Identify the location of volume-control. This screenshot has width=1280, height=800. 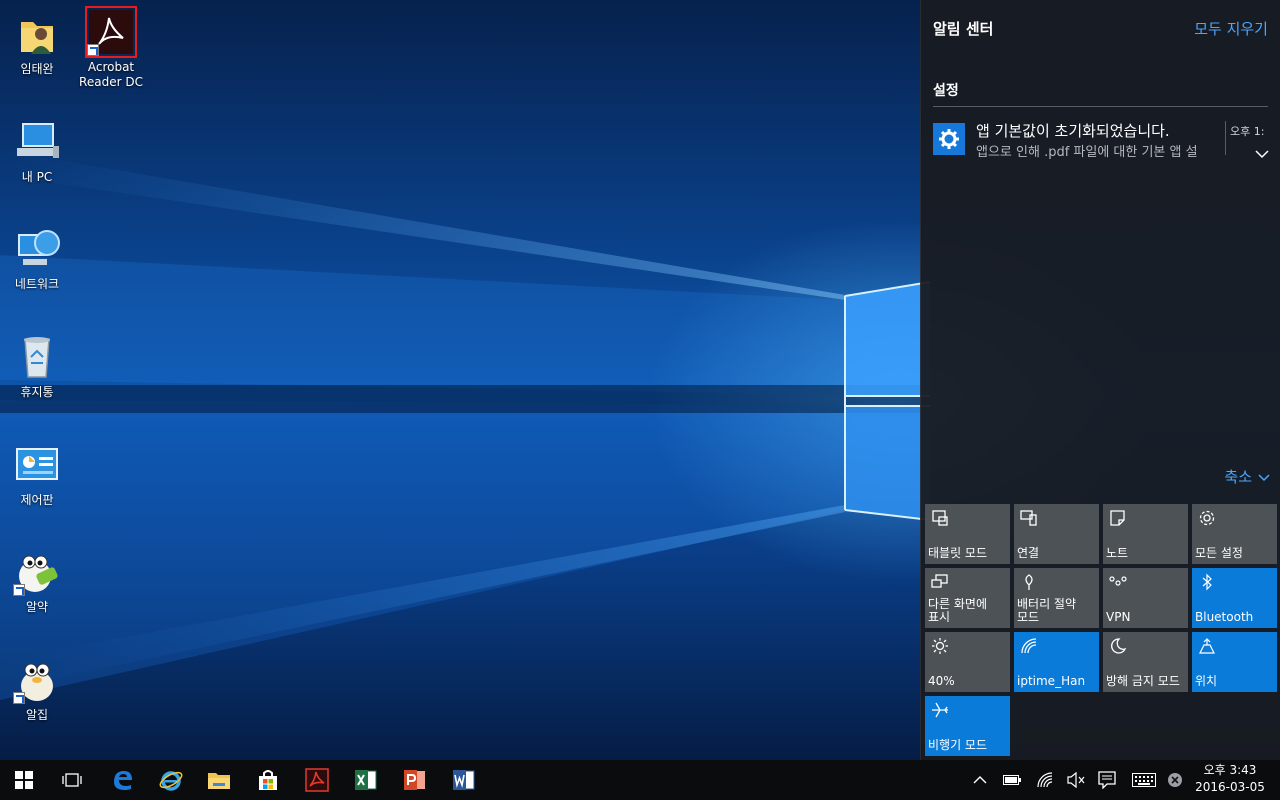
(1076, 780).